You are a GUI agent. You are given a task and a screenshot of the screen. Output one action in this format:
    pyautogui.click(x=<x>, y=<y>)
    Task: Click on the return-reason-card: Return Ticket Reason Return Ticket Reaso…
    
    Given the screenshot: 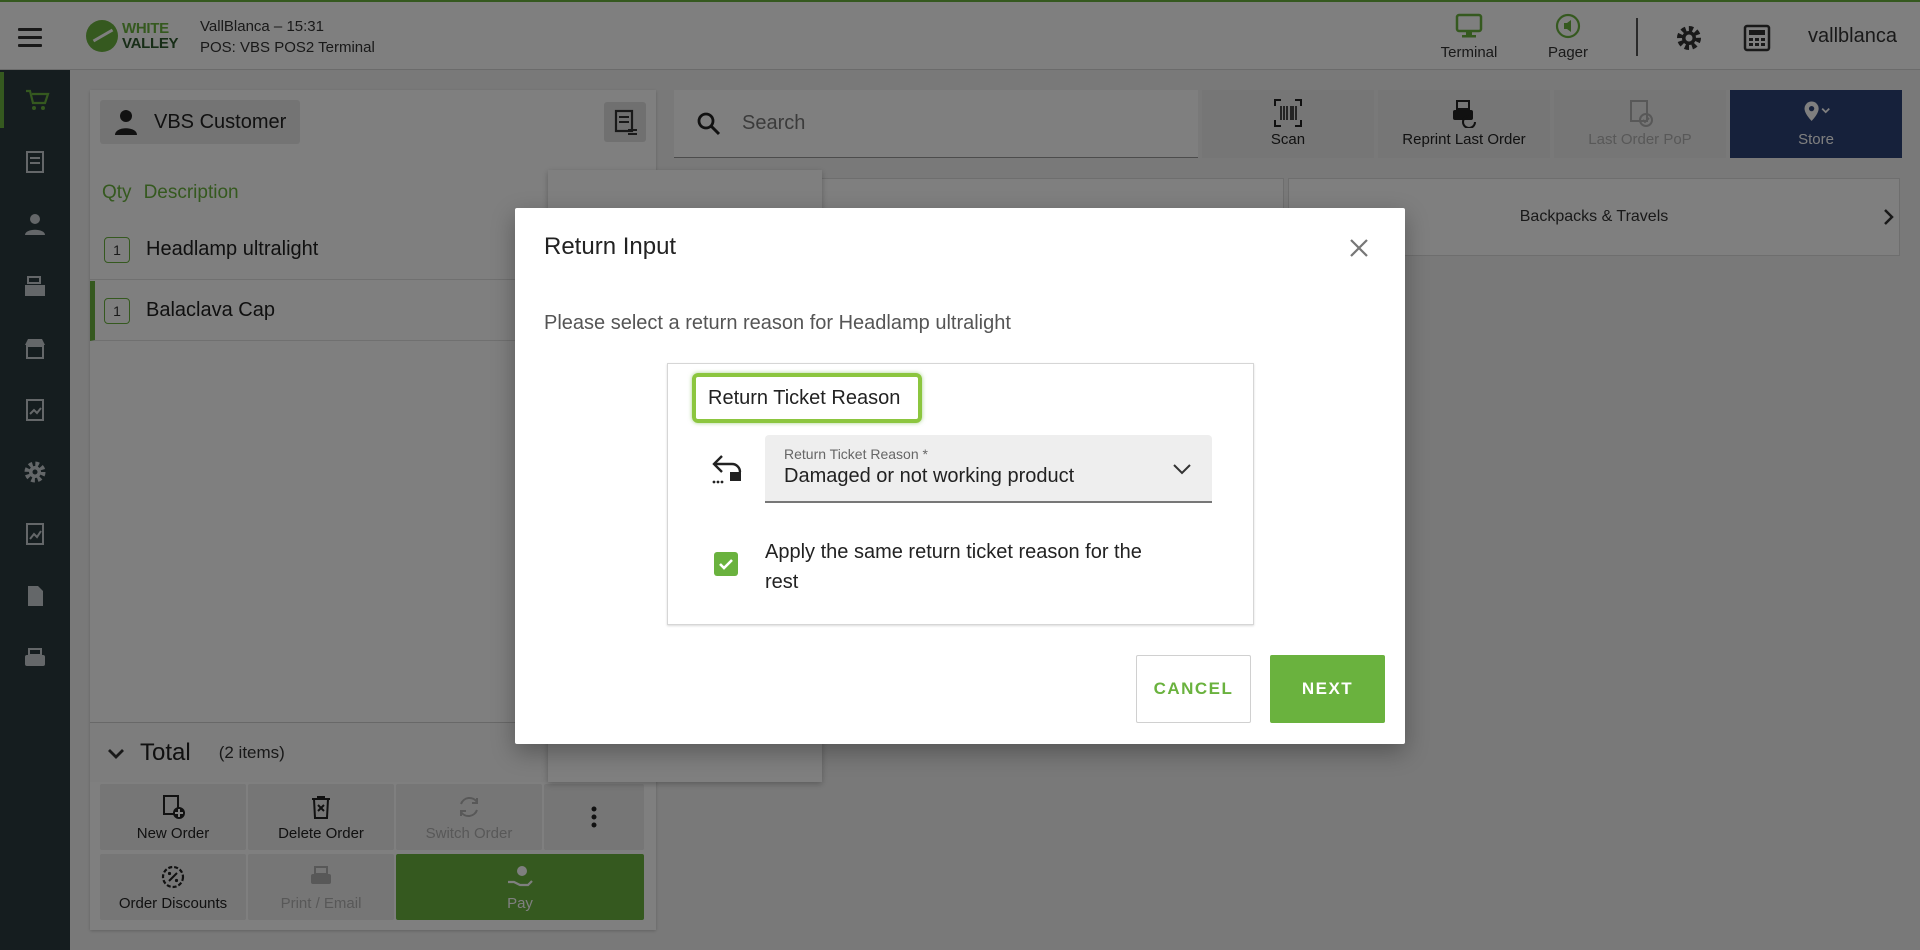 What is the action you would take?
    pyautogui.click(x=960, y=494)
    